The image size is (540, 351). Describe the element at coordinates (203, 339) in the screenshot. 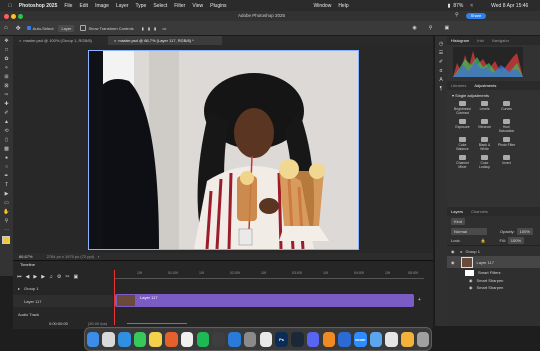

I see `dock-spotify-icon` at that location.